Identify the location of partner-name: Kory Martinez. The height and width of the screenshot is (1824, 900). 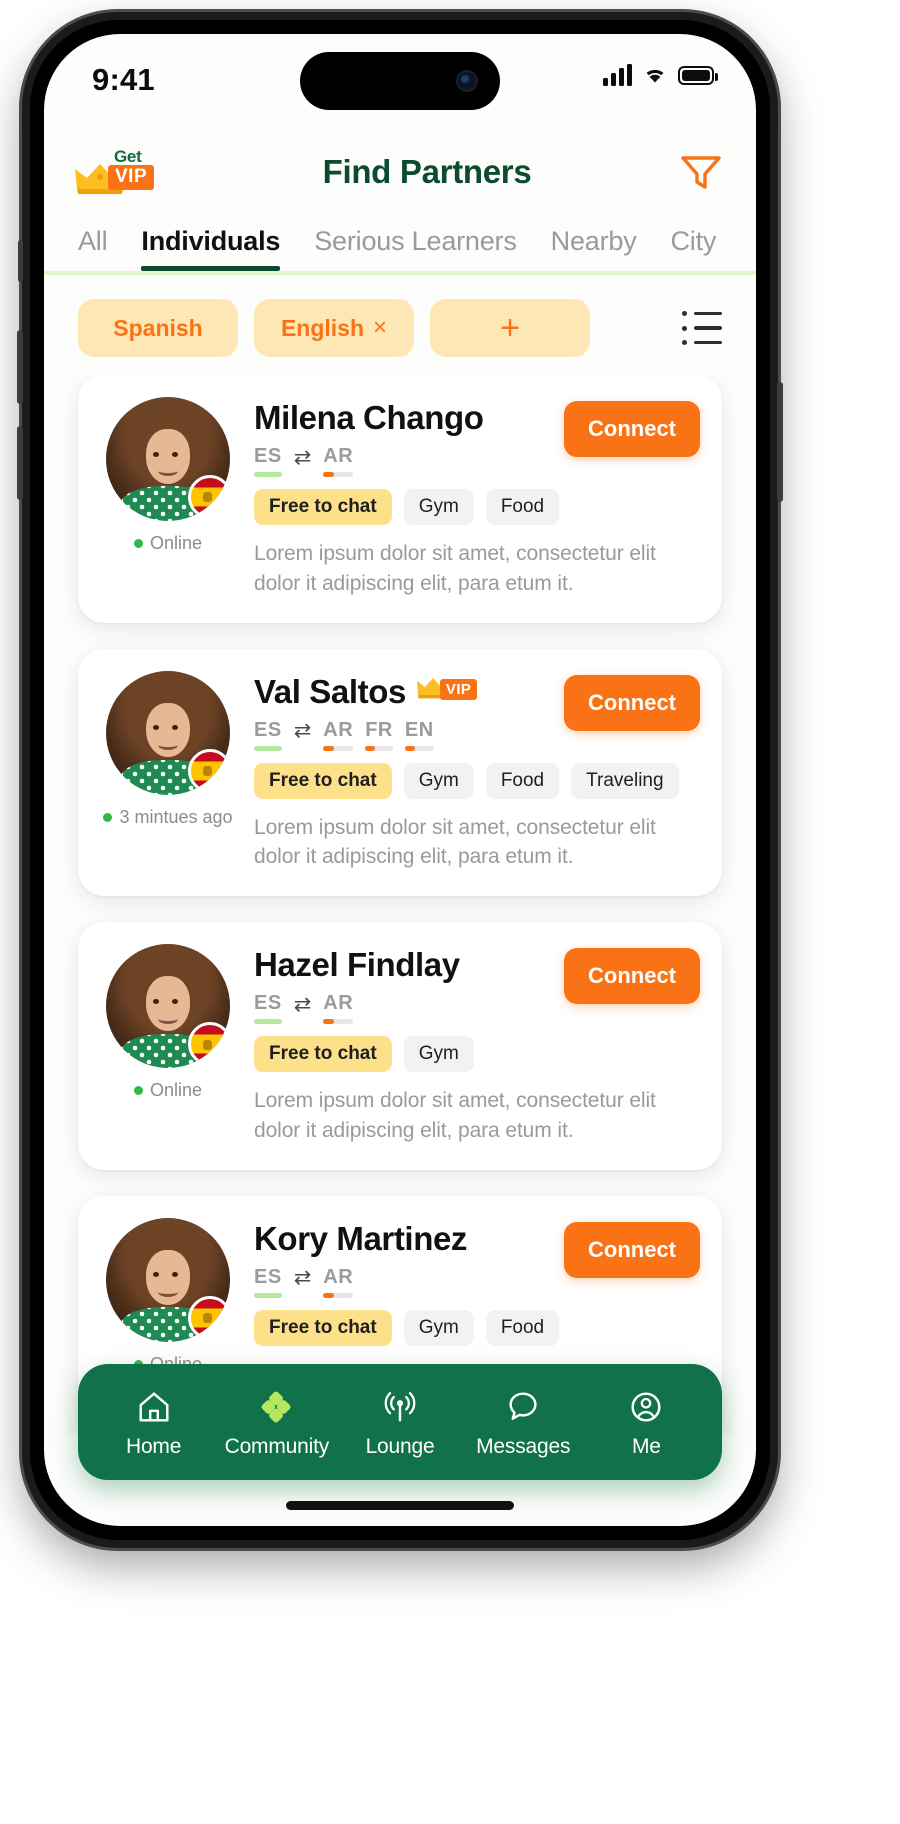
(361, 1238).